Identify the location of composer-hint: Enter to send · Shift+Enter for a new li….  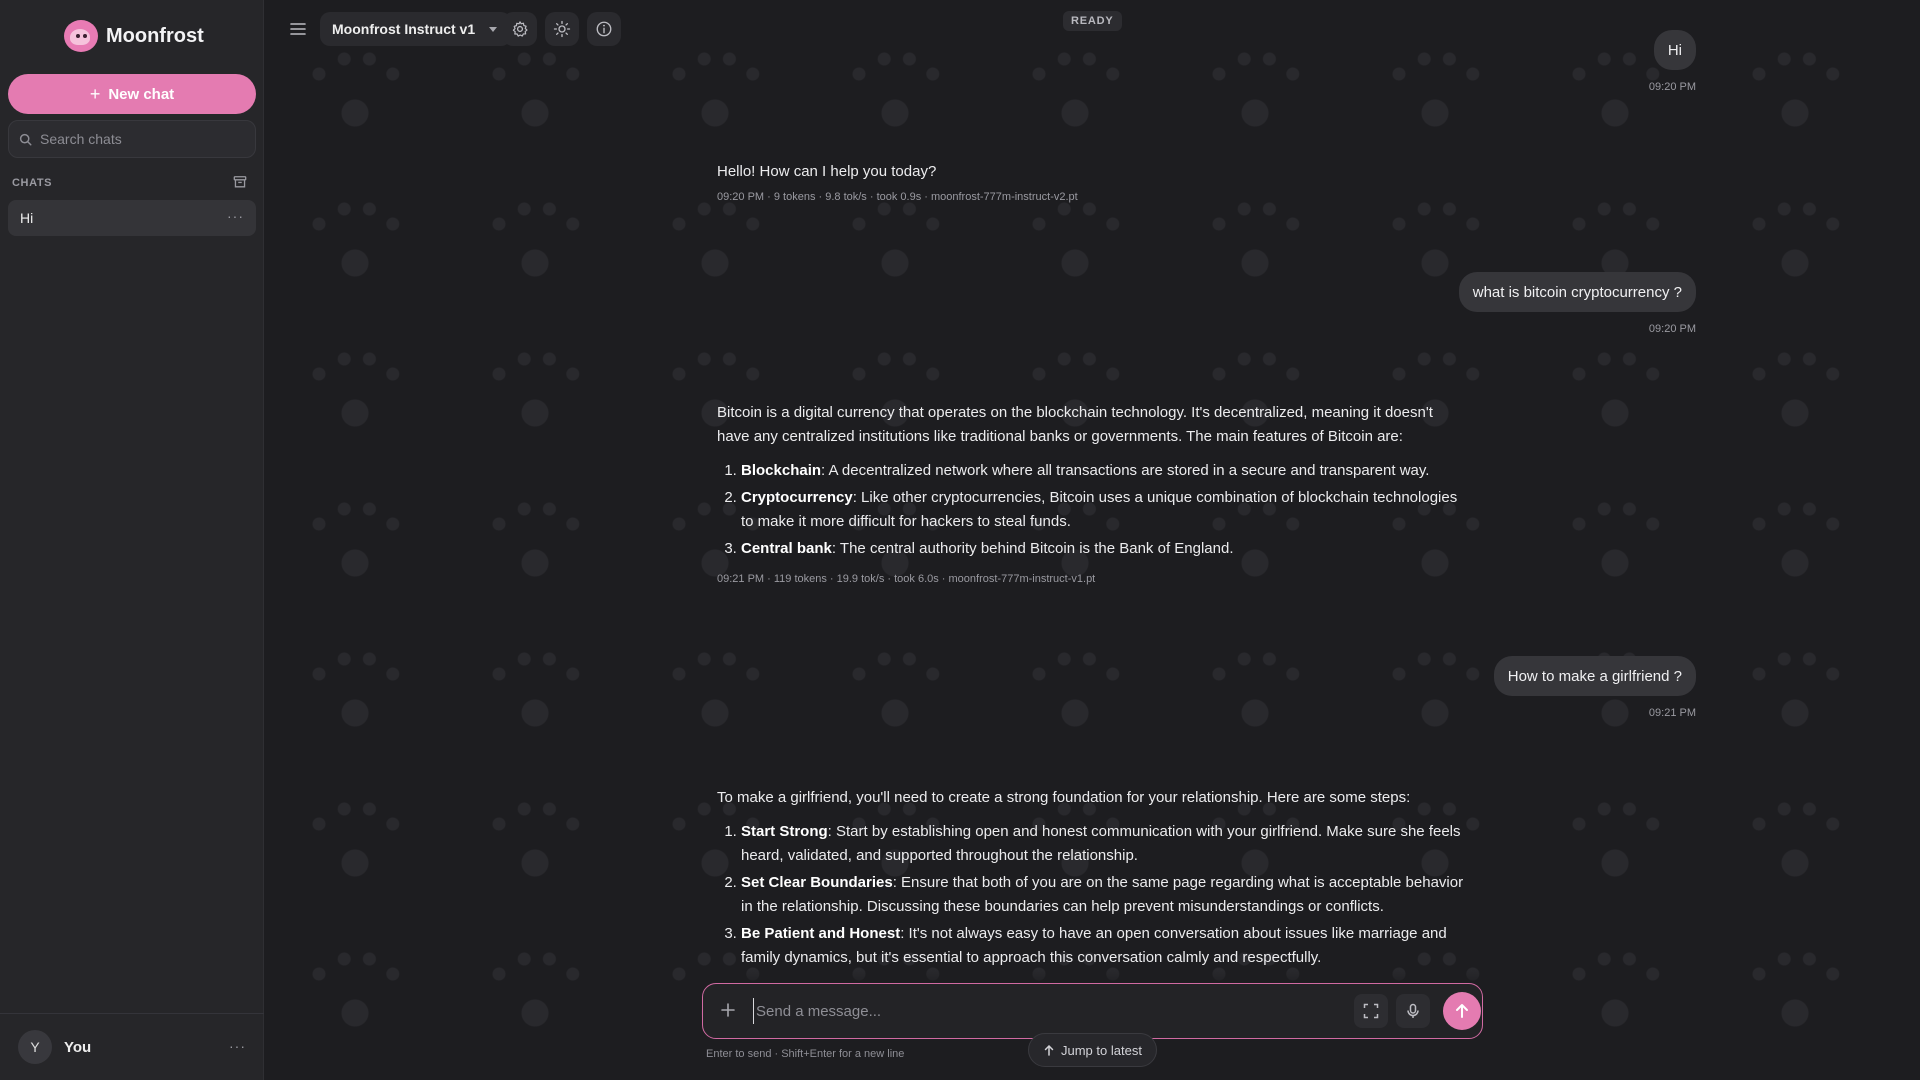
(805, 1054).